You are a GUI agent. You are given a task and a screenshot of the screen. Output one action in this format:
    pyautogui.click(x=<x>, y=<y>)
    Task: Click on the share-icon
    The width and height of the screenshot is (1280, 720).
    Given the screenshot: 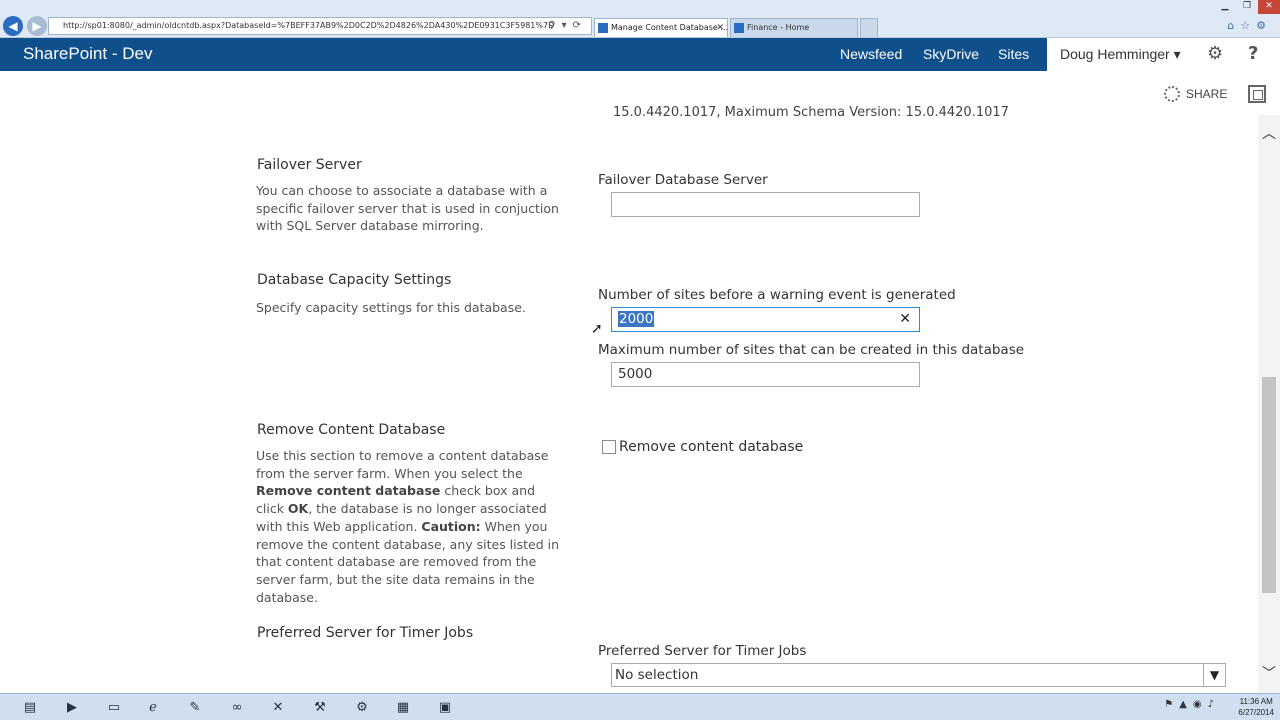 What is the action you would take?
    pyautogui.click(x=1172, y=94)
    